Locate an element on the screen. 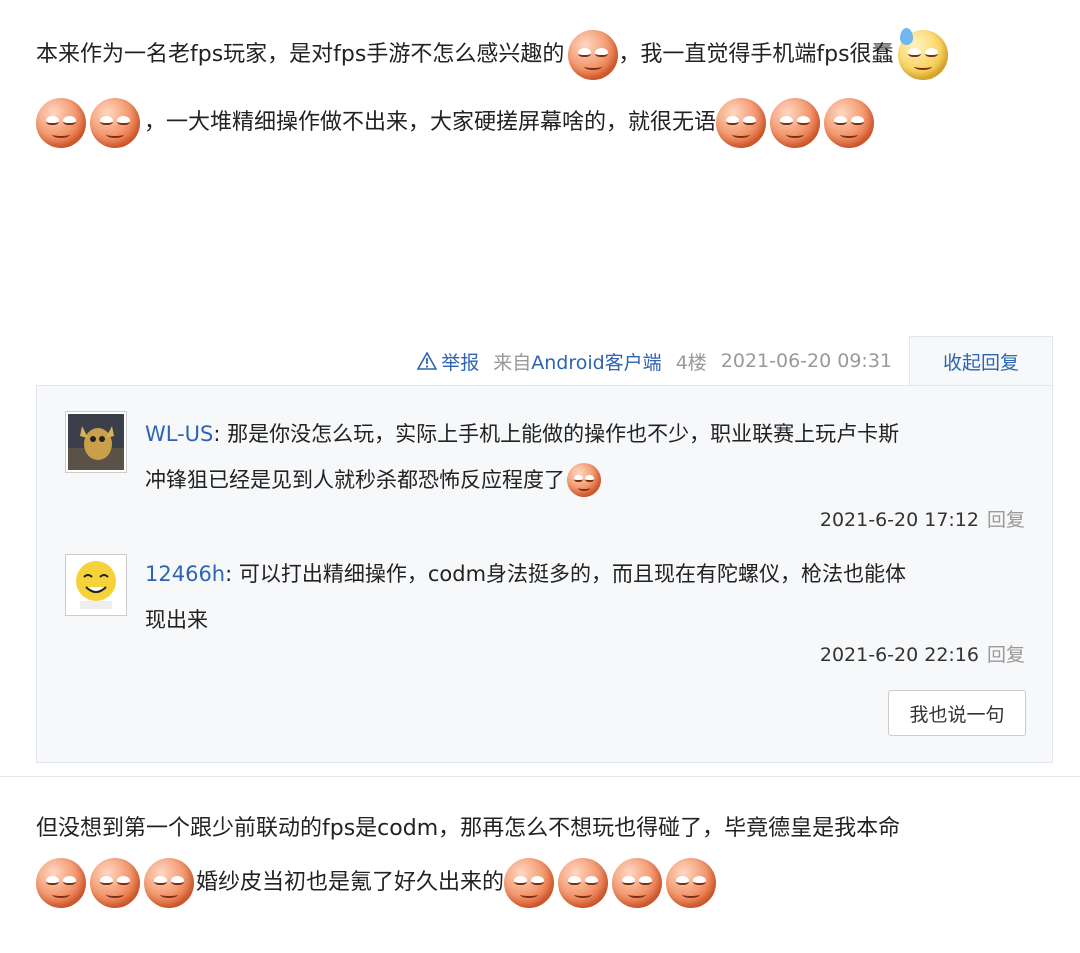 This screenshot has height=953, width=1080. reply-footer: 2021-6-20 17:12 回复 is located at coordinates (922, 518).